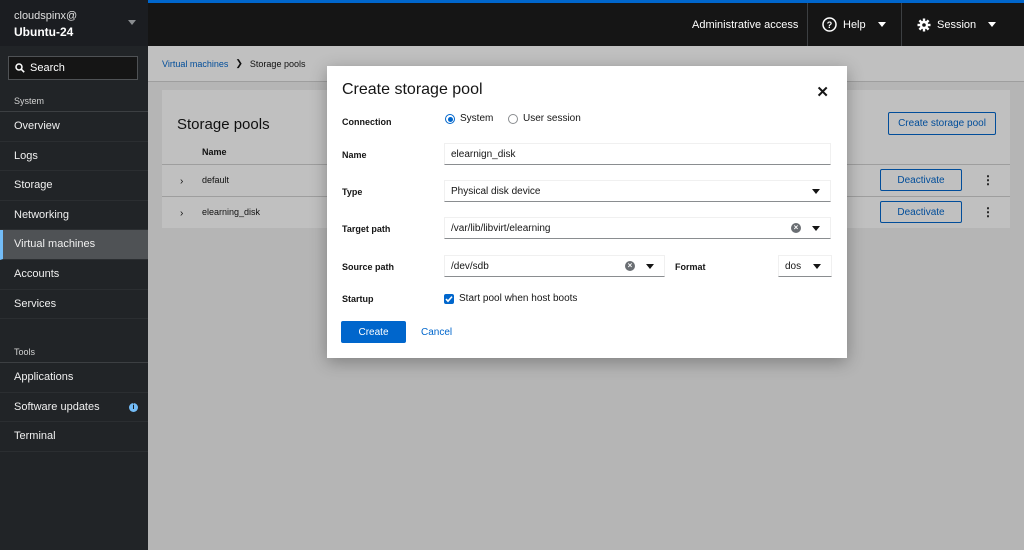 The image size is (1024, 550). I want to click on radio-label: User session, so click(552, 118).